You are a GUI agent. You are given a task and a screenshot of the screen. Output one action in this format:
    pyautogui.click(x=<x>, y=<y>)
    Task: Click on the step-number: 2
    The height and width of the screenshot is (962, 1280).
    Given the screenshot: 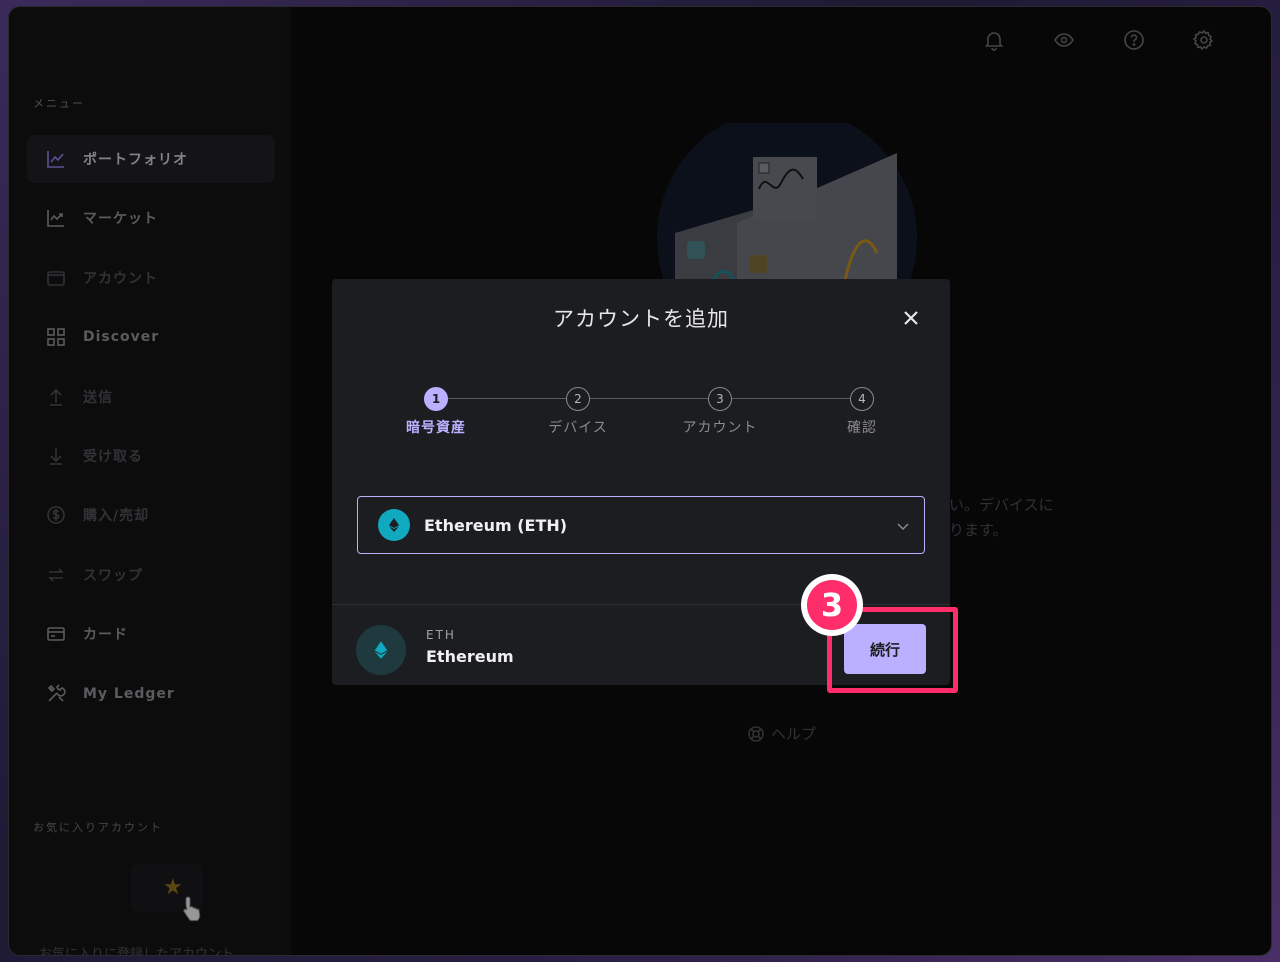 What is the action you would take?
    pyautogui.click(x=578, y=399)
    